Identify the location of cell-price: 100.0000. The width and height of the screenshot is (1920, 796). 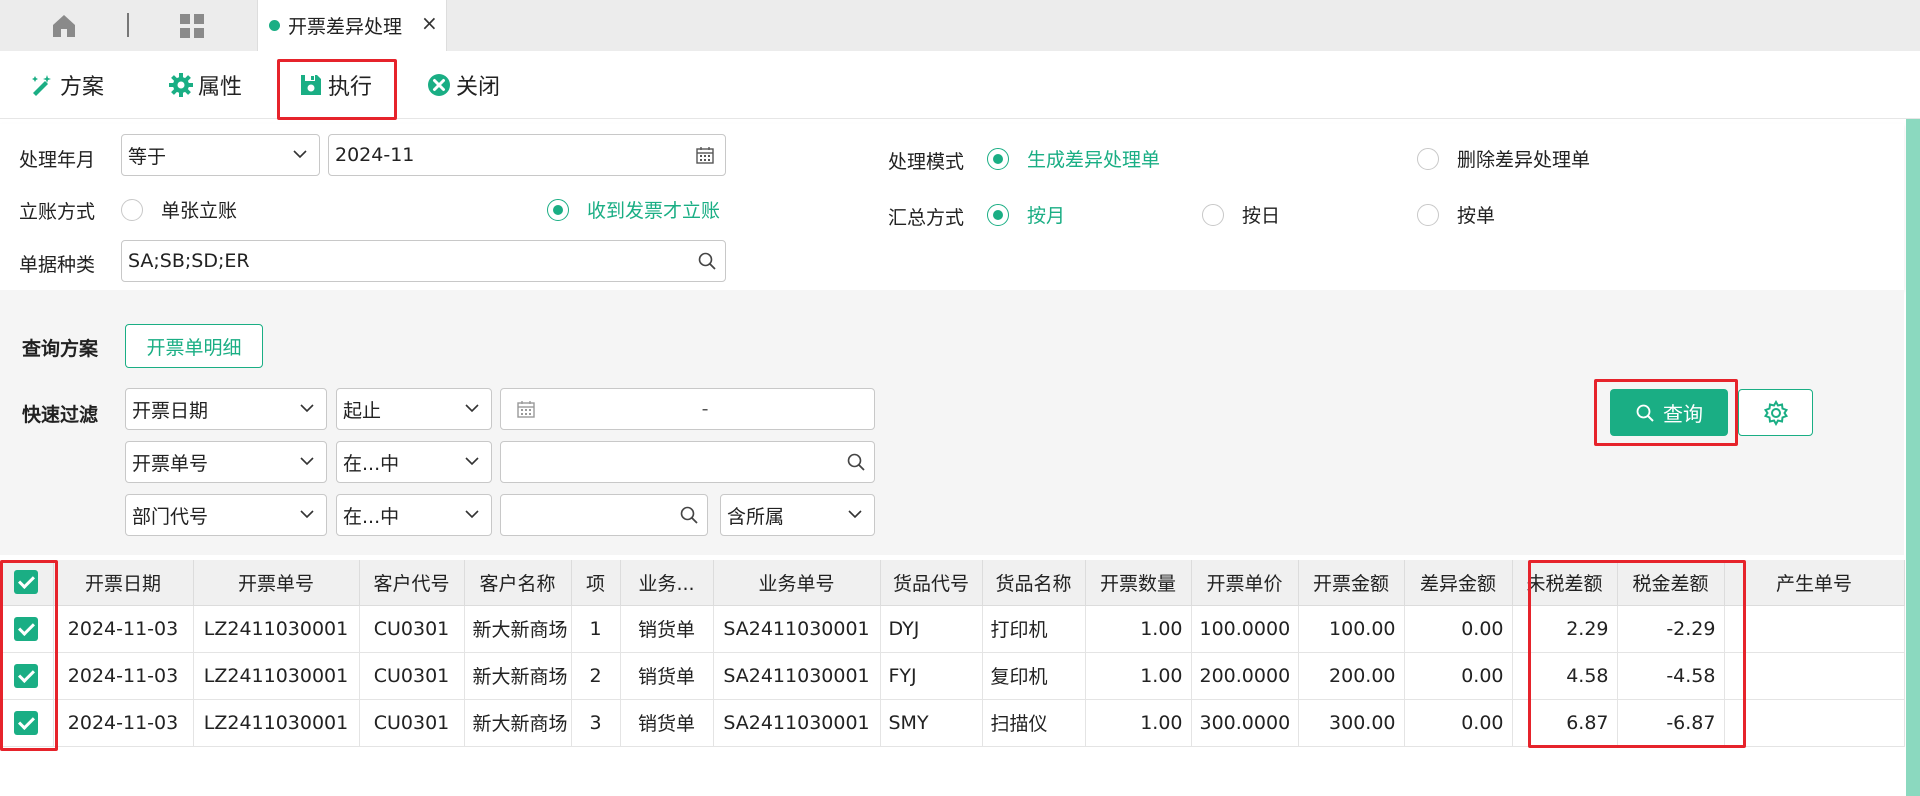
(1245, 629).